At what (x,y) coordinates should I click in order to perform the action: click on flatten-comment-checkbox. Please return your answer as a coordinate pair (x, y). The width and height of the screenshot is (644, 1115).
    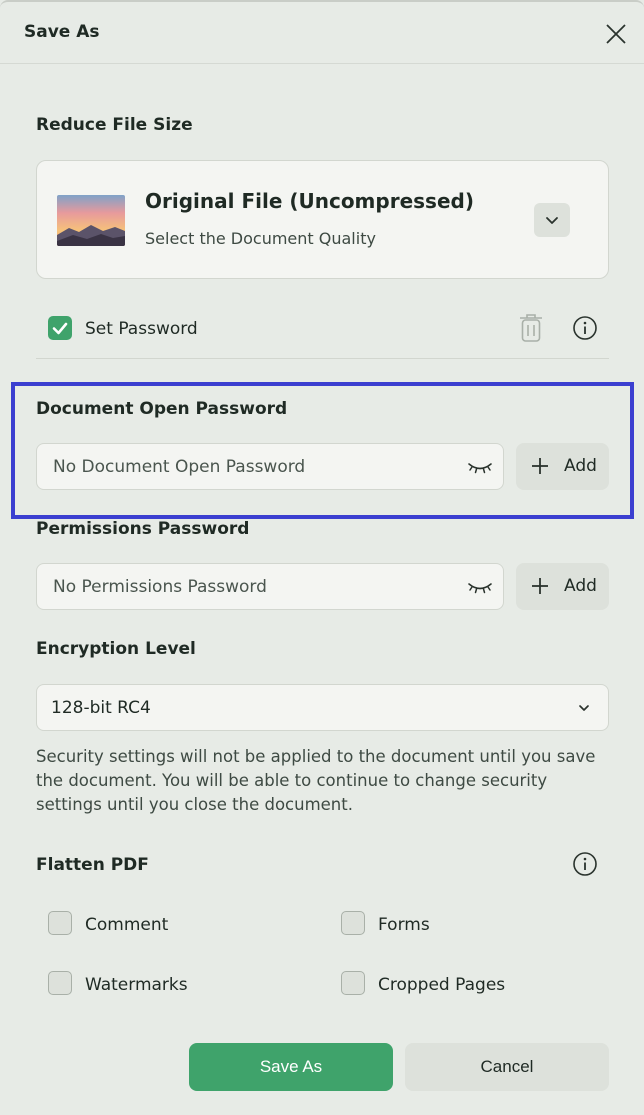
    Looking at the image, I should click on (60, 923).